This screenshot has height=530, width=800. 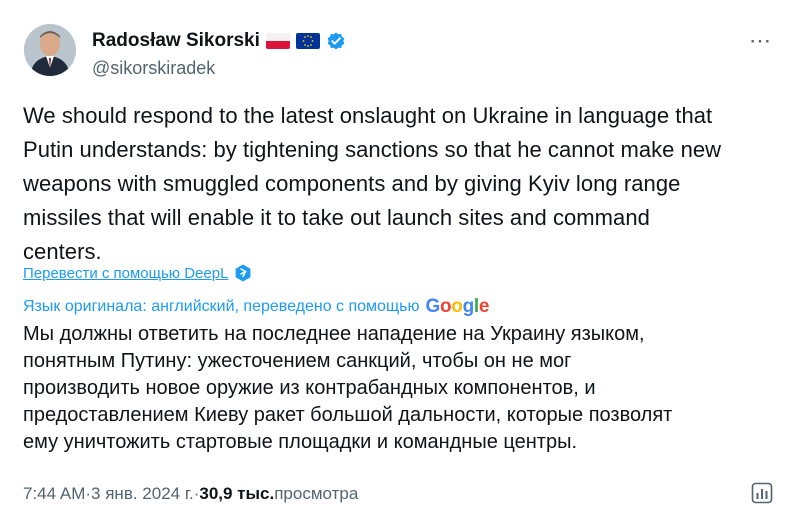 What do you see at coordinates (277, 41) in the screenshot?
I see `poland-flag-icon` at bounding box center [277, 41].